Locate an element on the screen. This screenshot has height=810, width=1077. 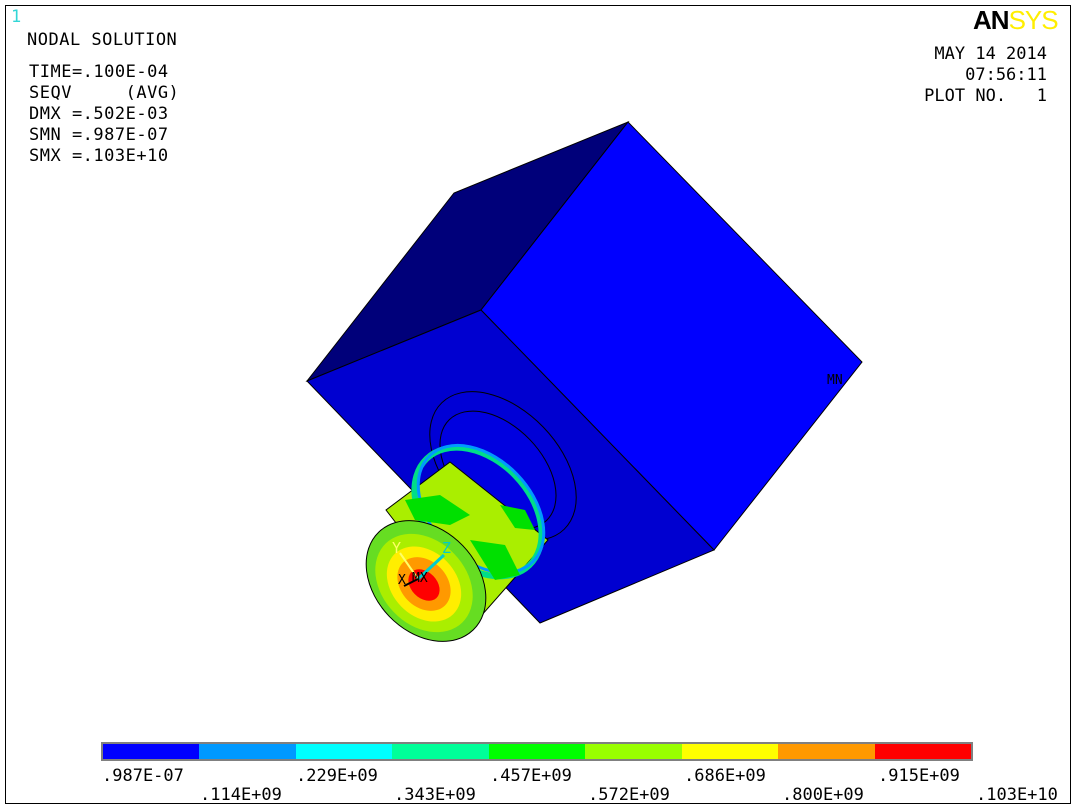
legend-label-bottom: .343E+09 is located at coordinates (435, 795).